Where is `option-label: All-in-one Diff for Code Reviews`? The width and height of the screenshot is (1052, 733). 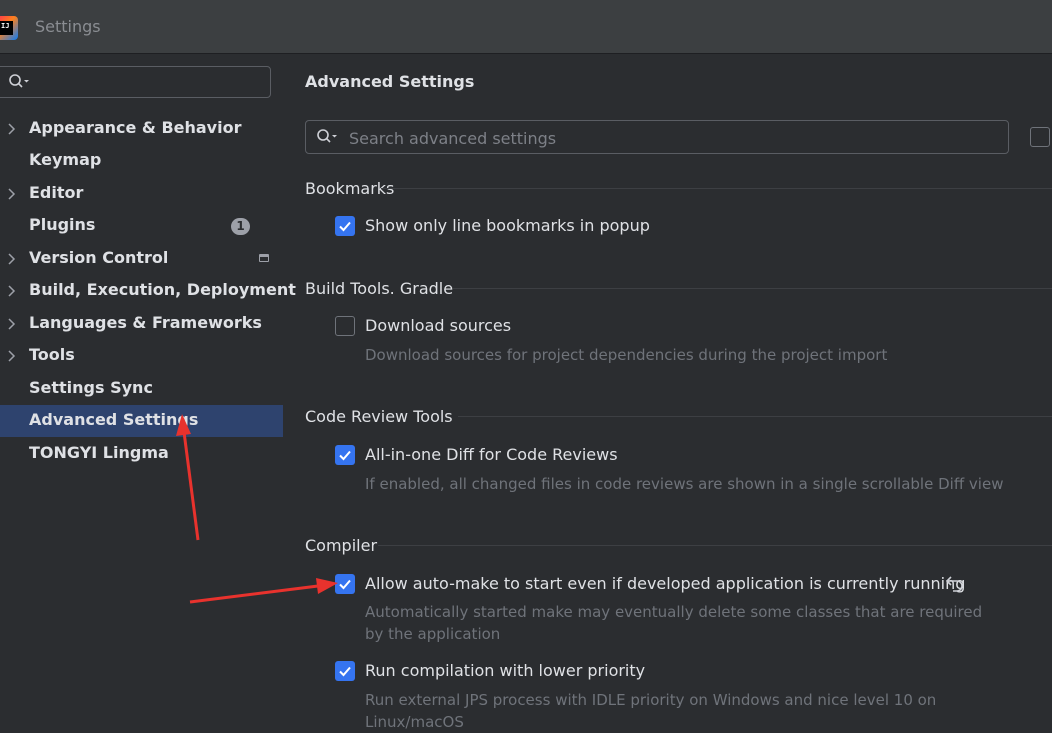
option-label: All-in-one Diff for Code Reviews is located at coordinates (491, 454).